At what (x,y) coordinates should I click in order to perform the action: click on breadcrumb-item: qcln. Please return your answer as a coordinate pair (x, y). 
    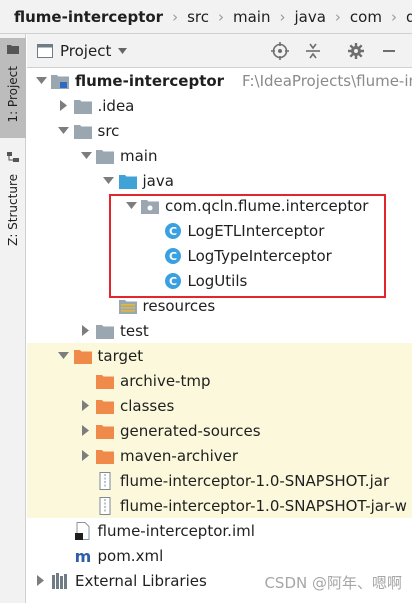
    Looking at the image, I should click on (409, 17).